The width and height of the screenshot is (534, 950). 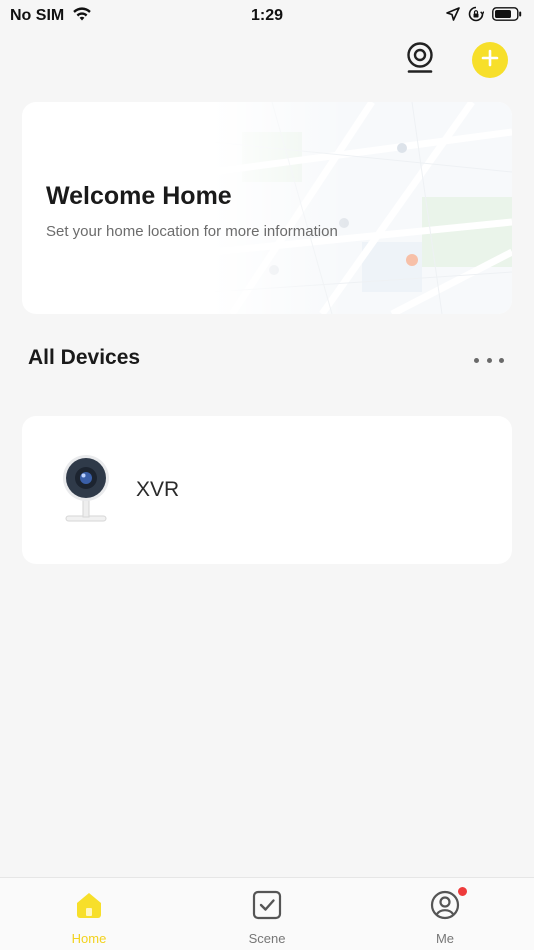 I want to click on tab-label: Me, so click(x=445, y=938).